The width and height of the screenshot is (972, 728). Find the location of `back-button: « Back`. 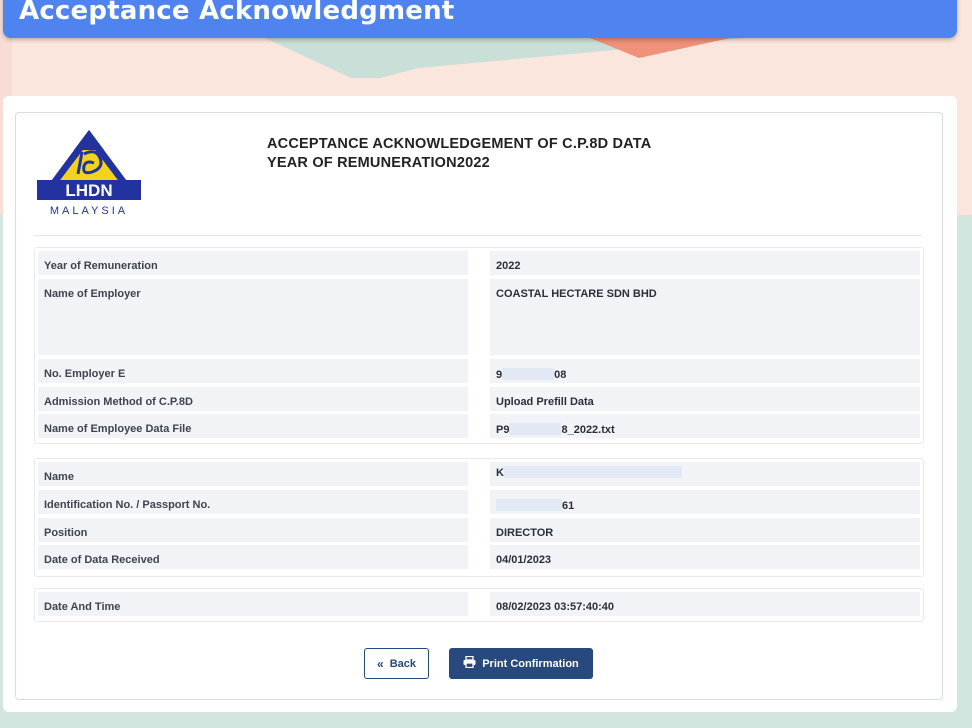

back-button: « Back is located at coordinates (396, 663).